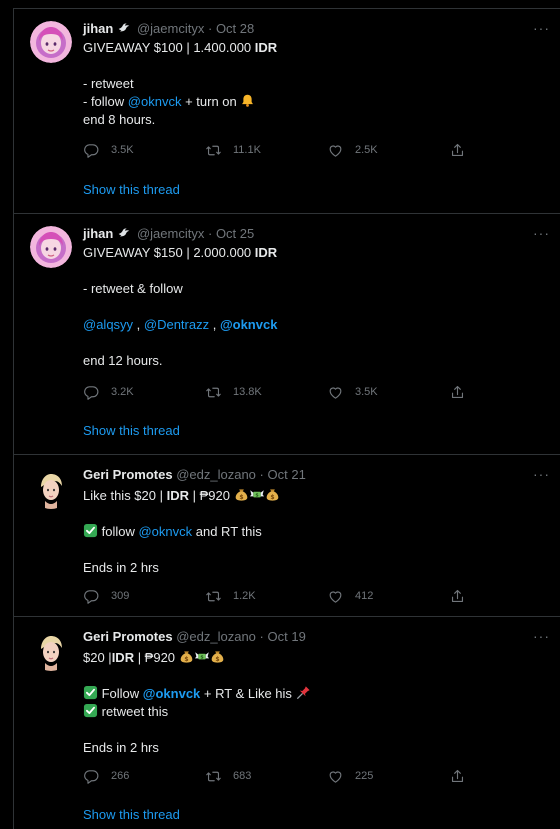 This screenshot has width=560, height=829. I want to click on reply-button: 3.2K, so click(108, 392).